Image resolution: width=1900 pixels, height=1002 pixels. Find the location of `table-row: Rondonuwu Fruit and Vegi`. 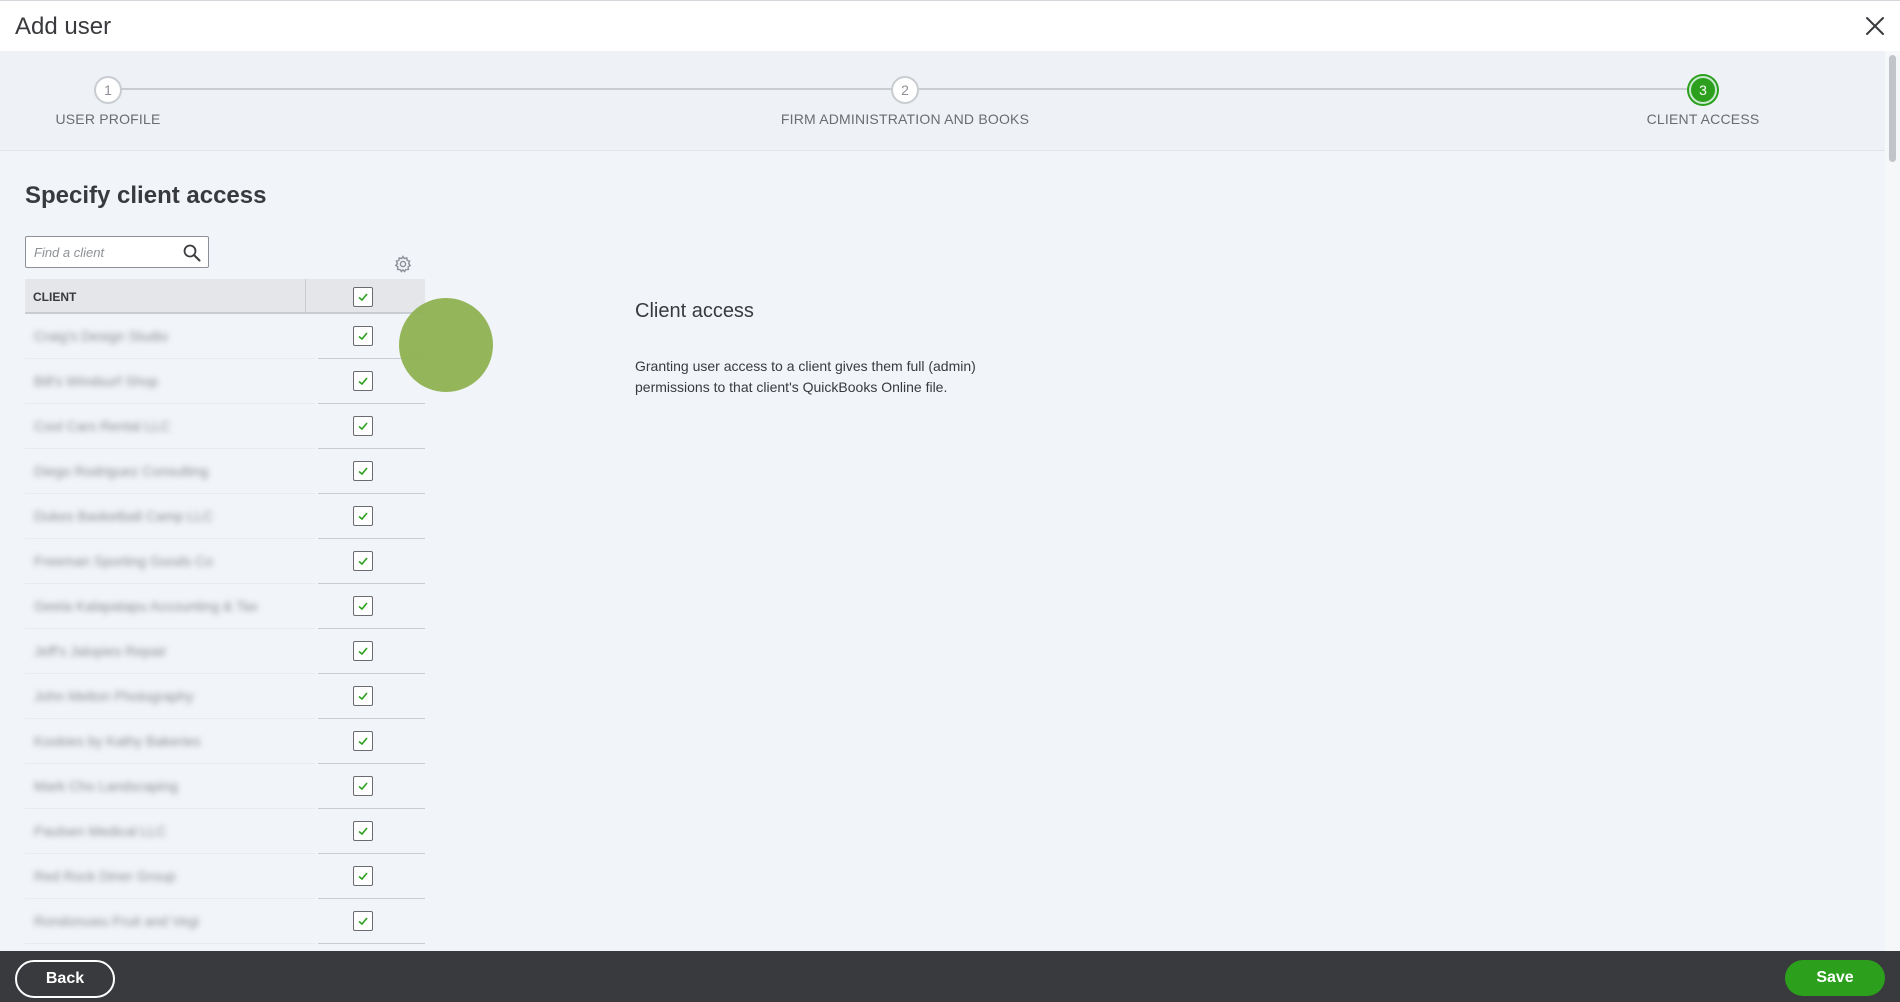

table-row: Rondonuwu Fruit and Vegi is located at coordinates (225, 921).